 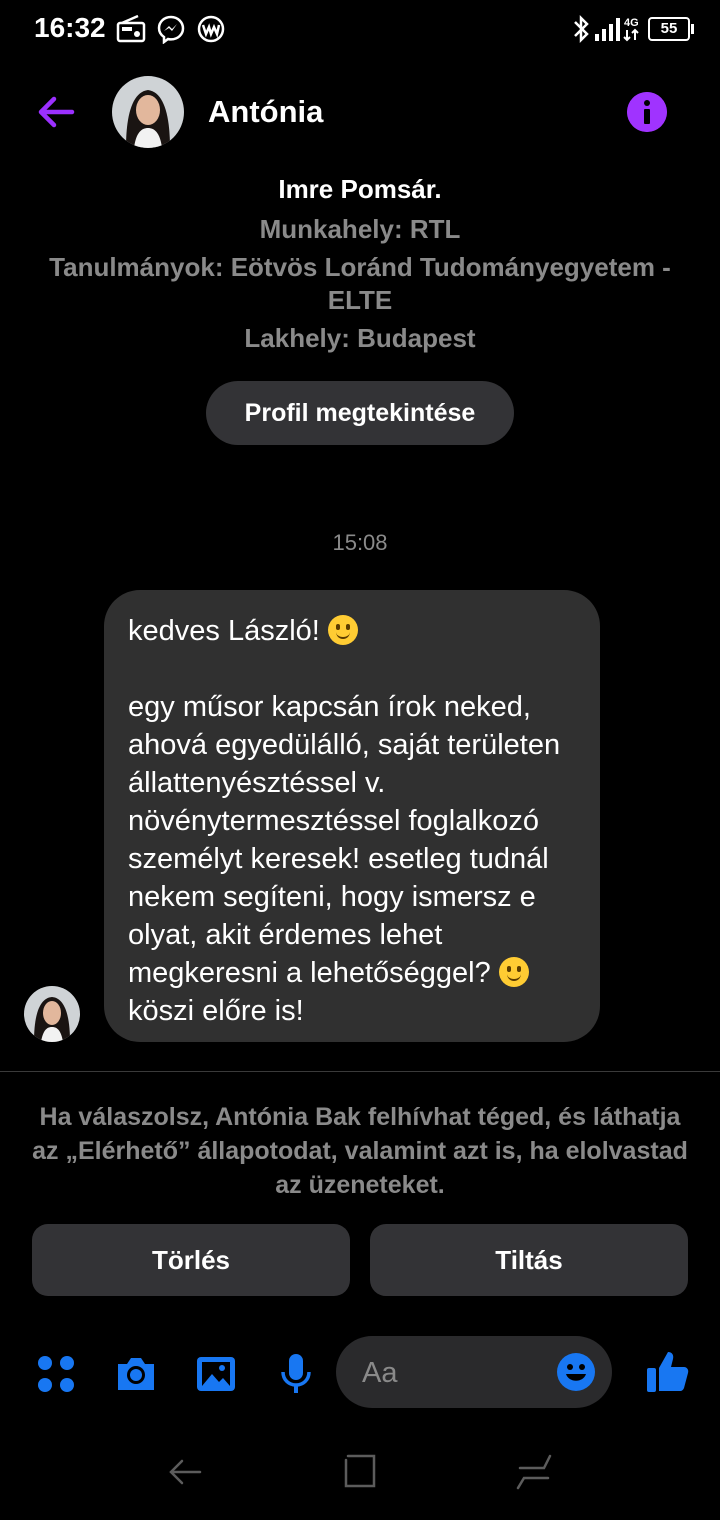 I want to click on nav-recents-icon, so click(x=534, y=1472).